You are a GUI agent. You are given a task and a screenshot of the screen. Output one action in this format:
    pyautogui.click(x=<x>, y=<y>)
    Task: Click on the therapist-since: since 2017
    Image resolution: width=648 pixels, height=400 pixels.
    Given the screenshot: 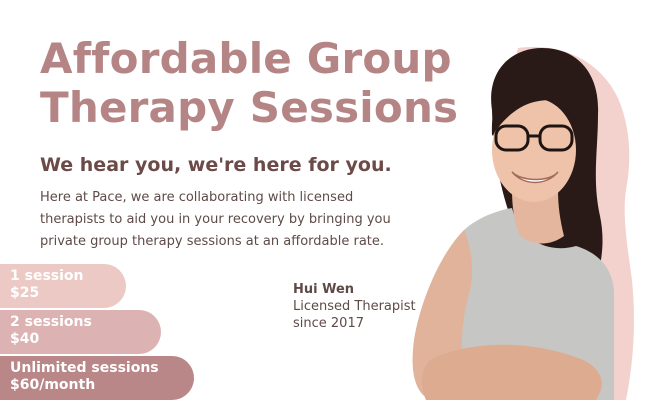 What is the action you would take?
    pyautogui.click(x=328, y=323)
    